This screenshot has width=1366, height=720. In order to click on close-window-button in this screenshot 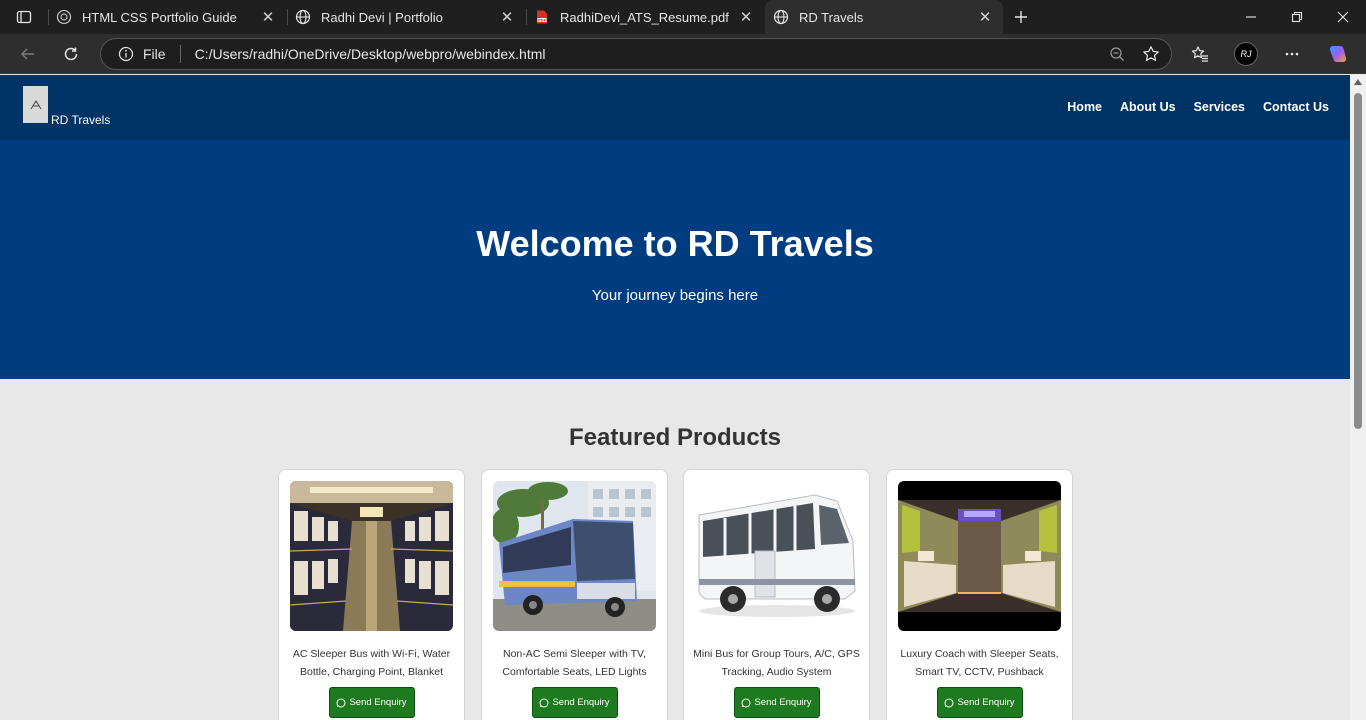, I will do `click(1343, 17)`.